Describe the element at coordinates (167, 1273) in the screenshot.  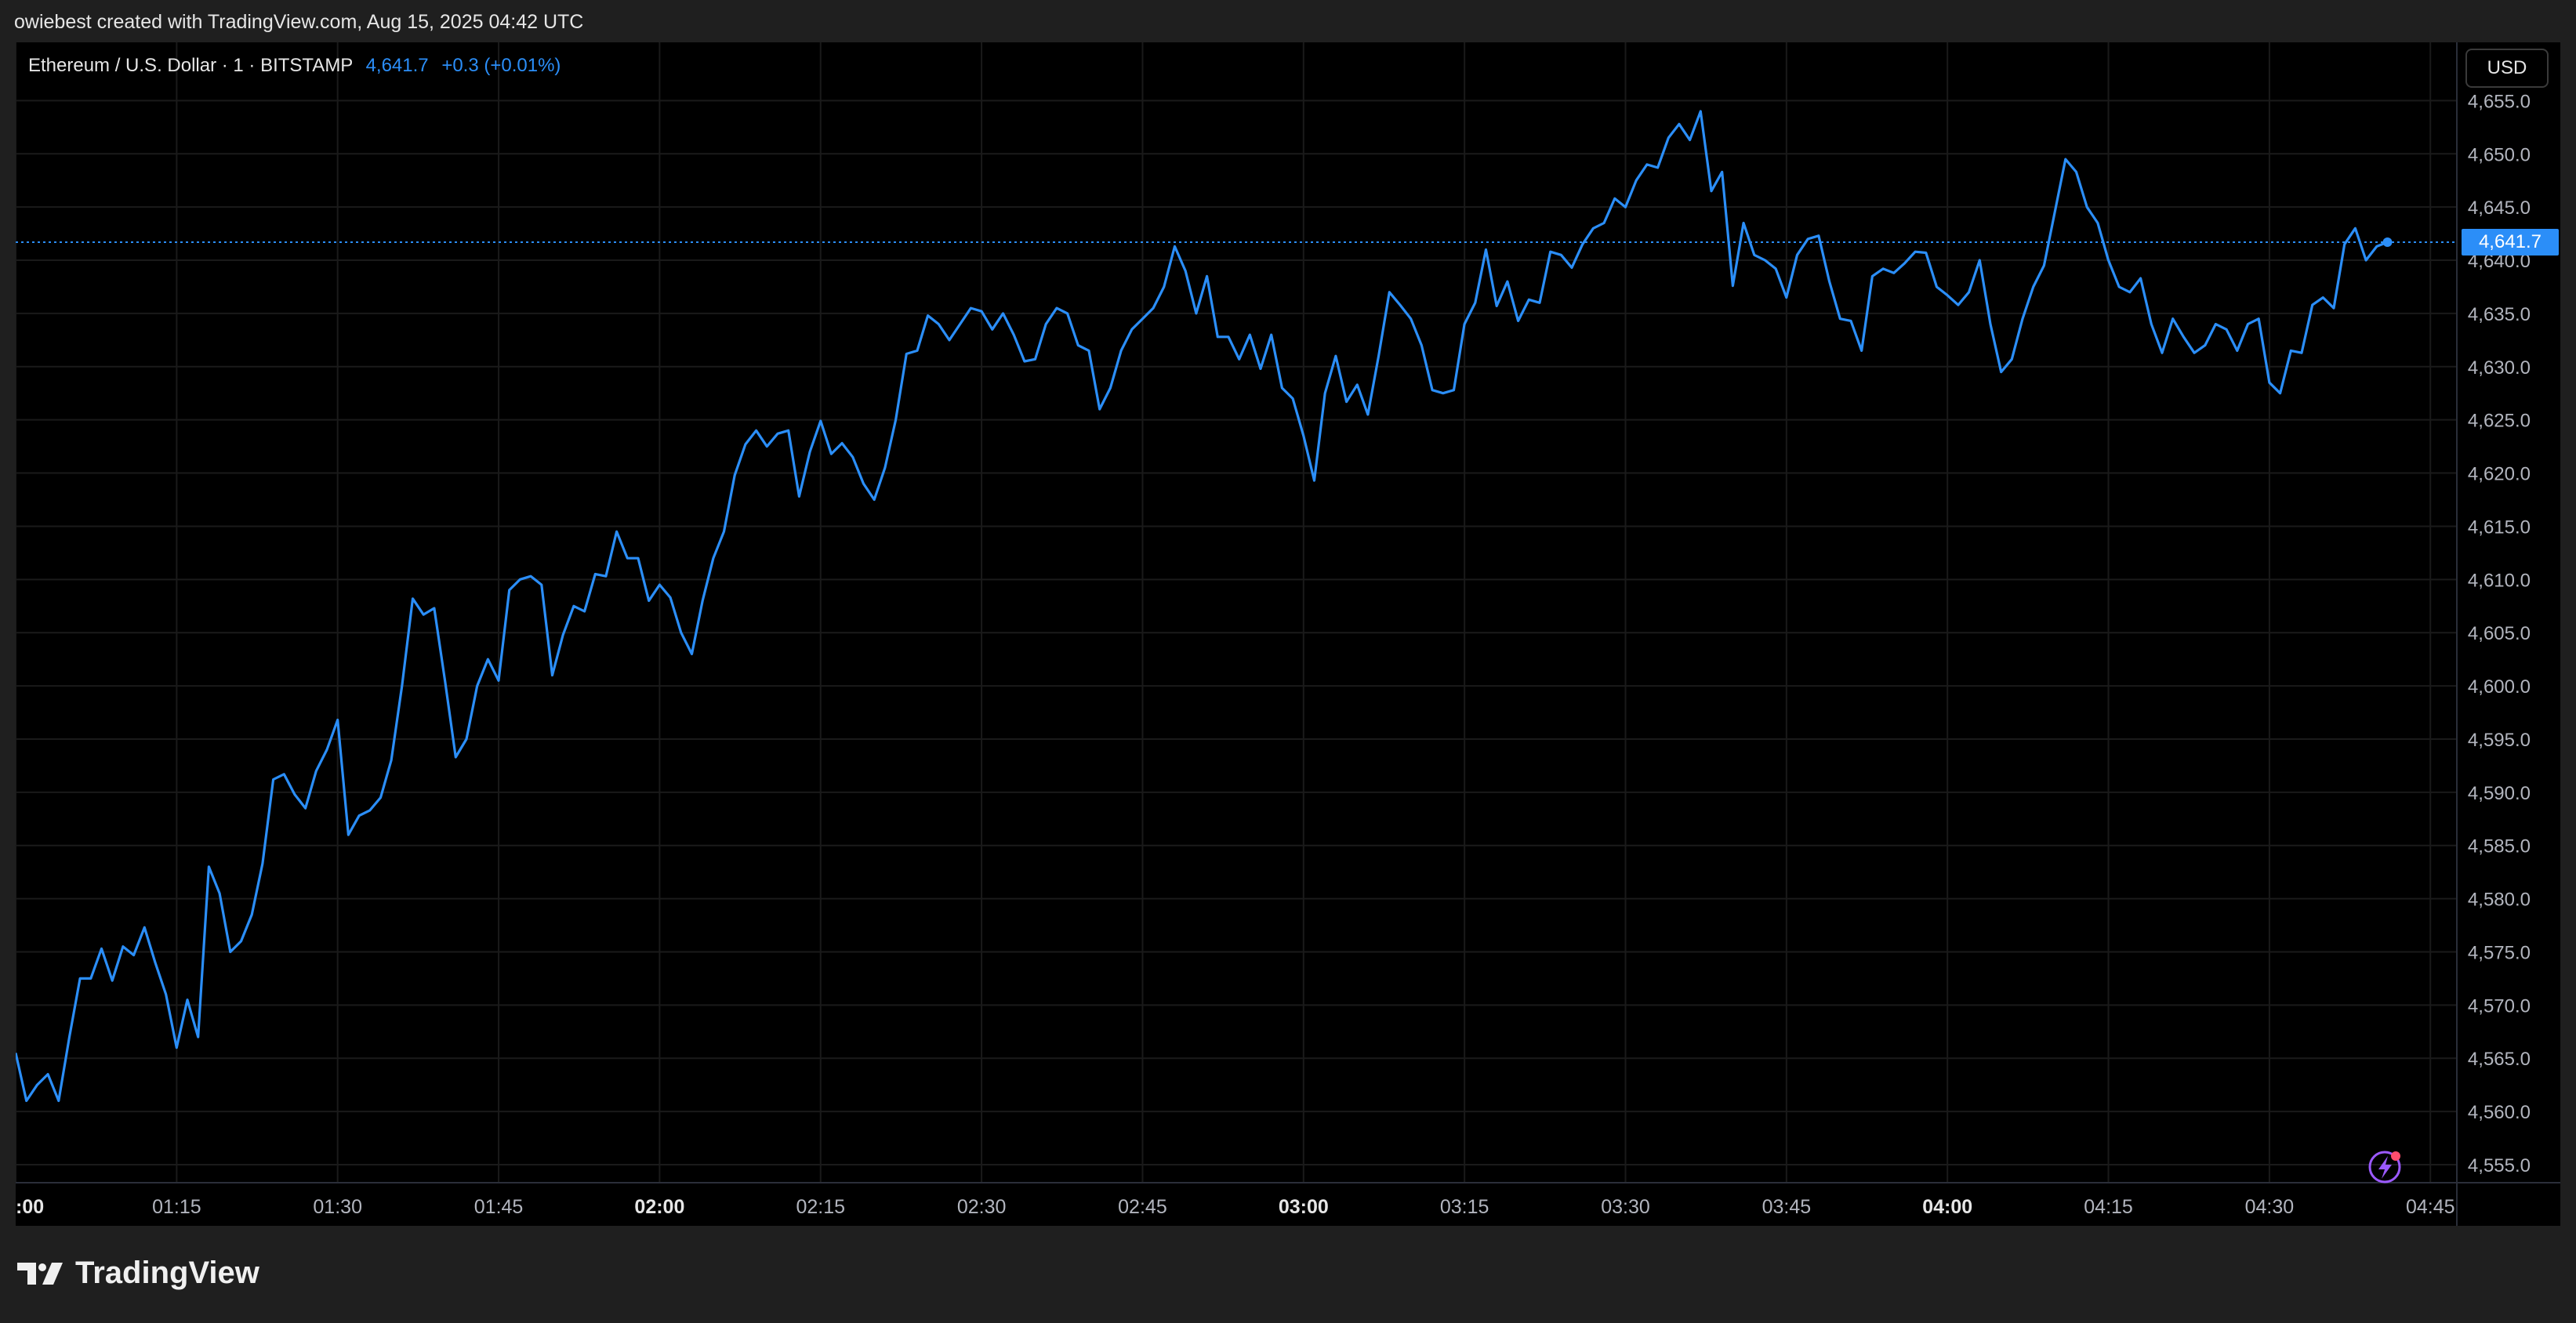
I see `tradingview-brand-text: TradingView` at that location.